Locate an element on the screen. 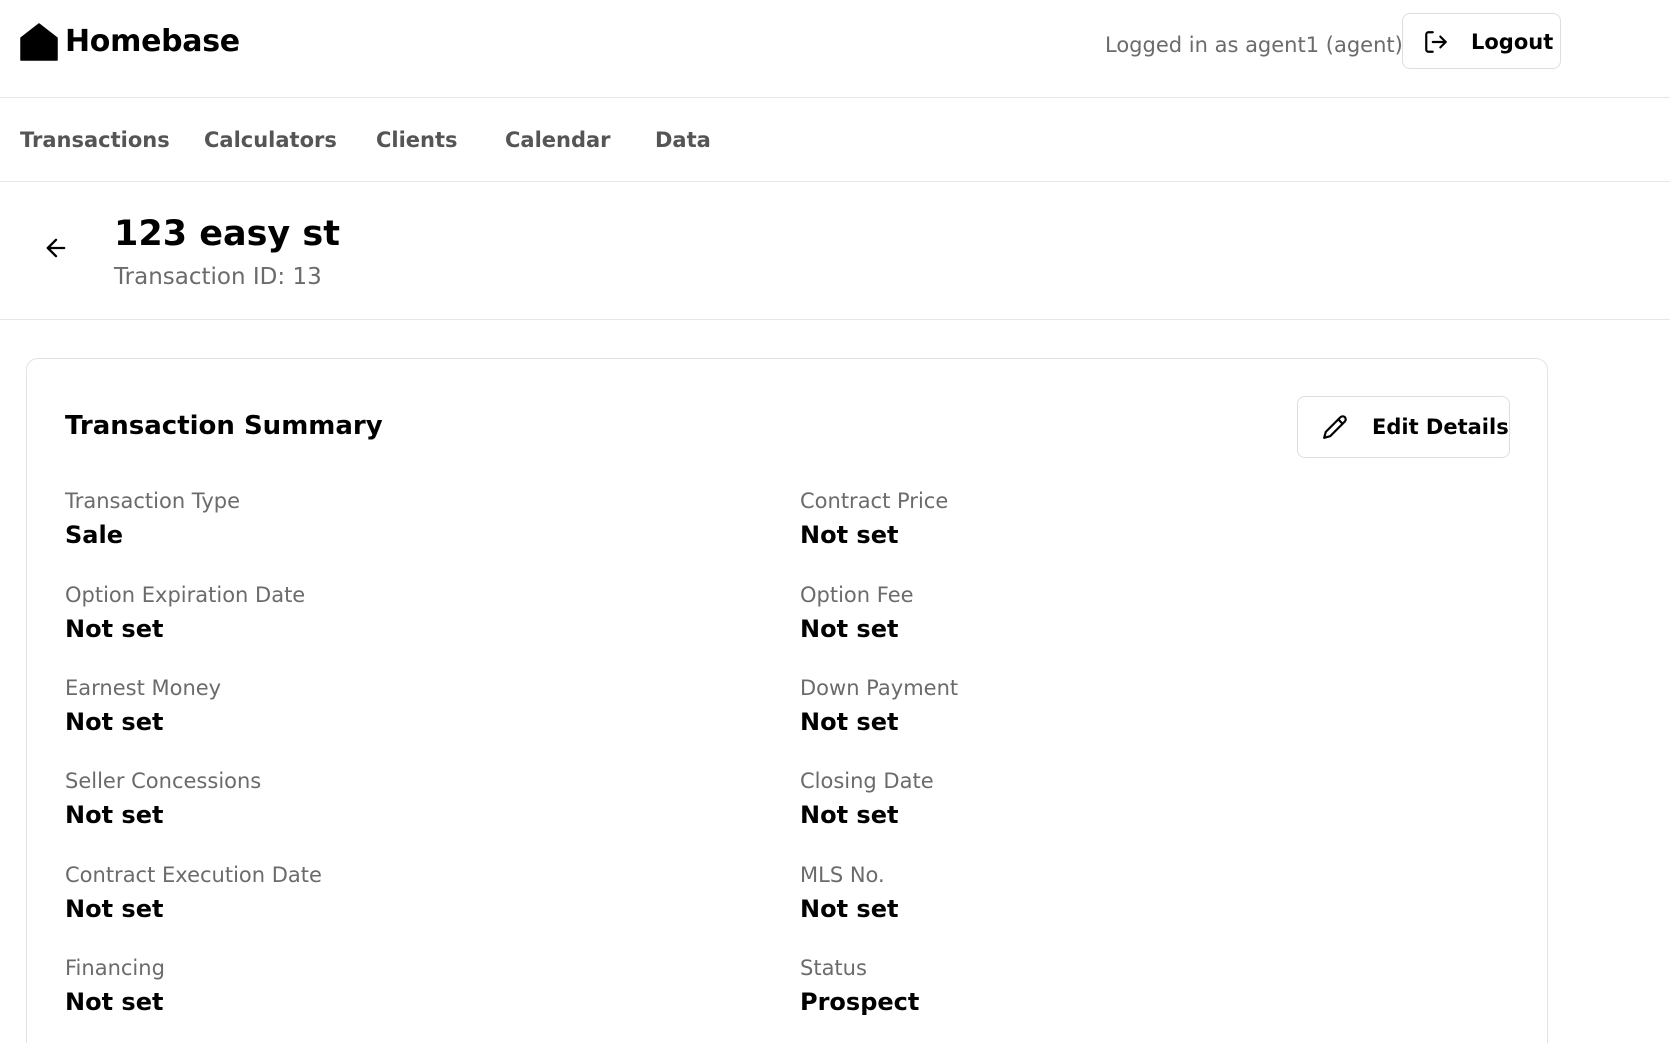  nav-item-clients: Clients is located at coordinates (417, 140).